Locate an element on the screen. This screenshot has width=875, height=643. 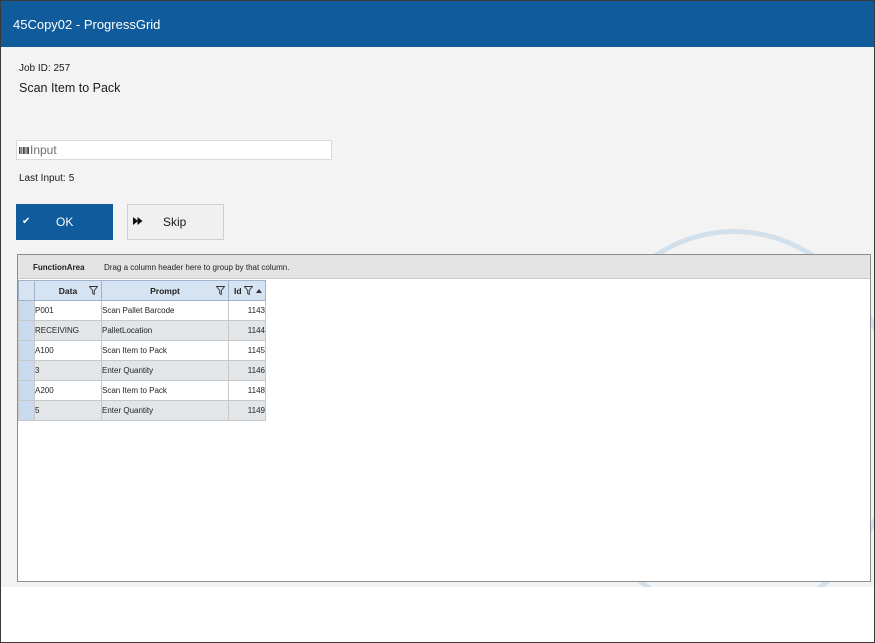
last-input: Last Input: 5 is located at coordinates (46, 178).